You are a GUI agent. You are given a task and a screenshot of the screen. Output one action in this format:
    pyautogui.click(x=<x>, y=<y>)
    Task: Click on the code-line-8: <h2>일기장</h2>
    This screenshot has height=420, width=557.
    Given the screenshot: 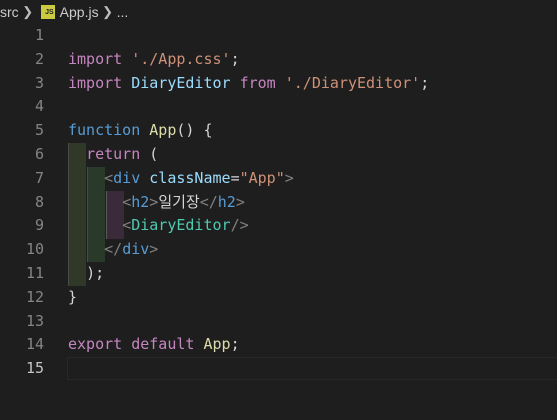 What is the action you would take?
    pyautogui.click(x=312, y=203)
    